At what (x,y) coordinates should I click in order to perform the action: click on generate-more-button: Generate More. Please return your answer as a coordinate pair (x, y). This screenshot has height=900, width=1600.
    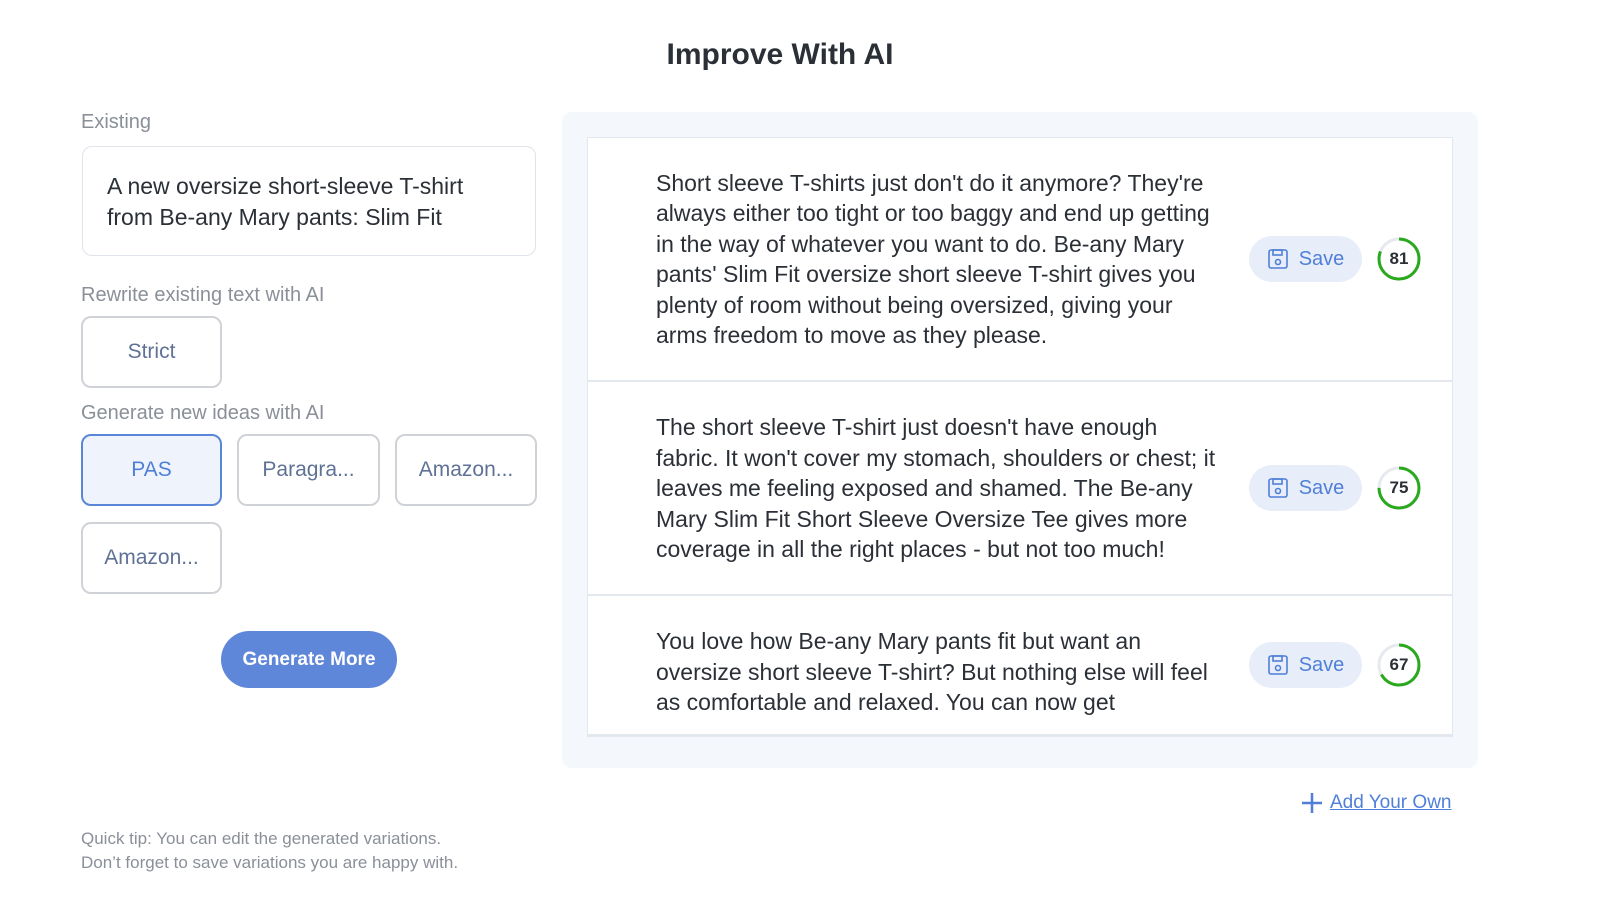
    Looking at the image, I should click on (309, 659).